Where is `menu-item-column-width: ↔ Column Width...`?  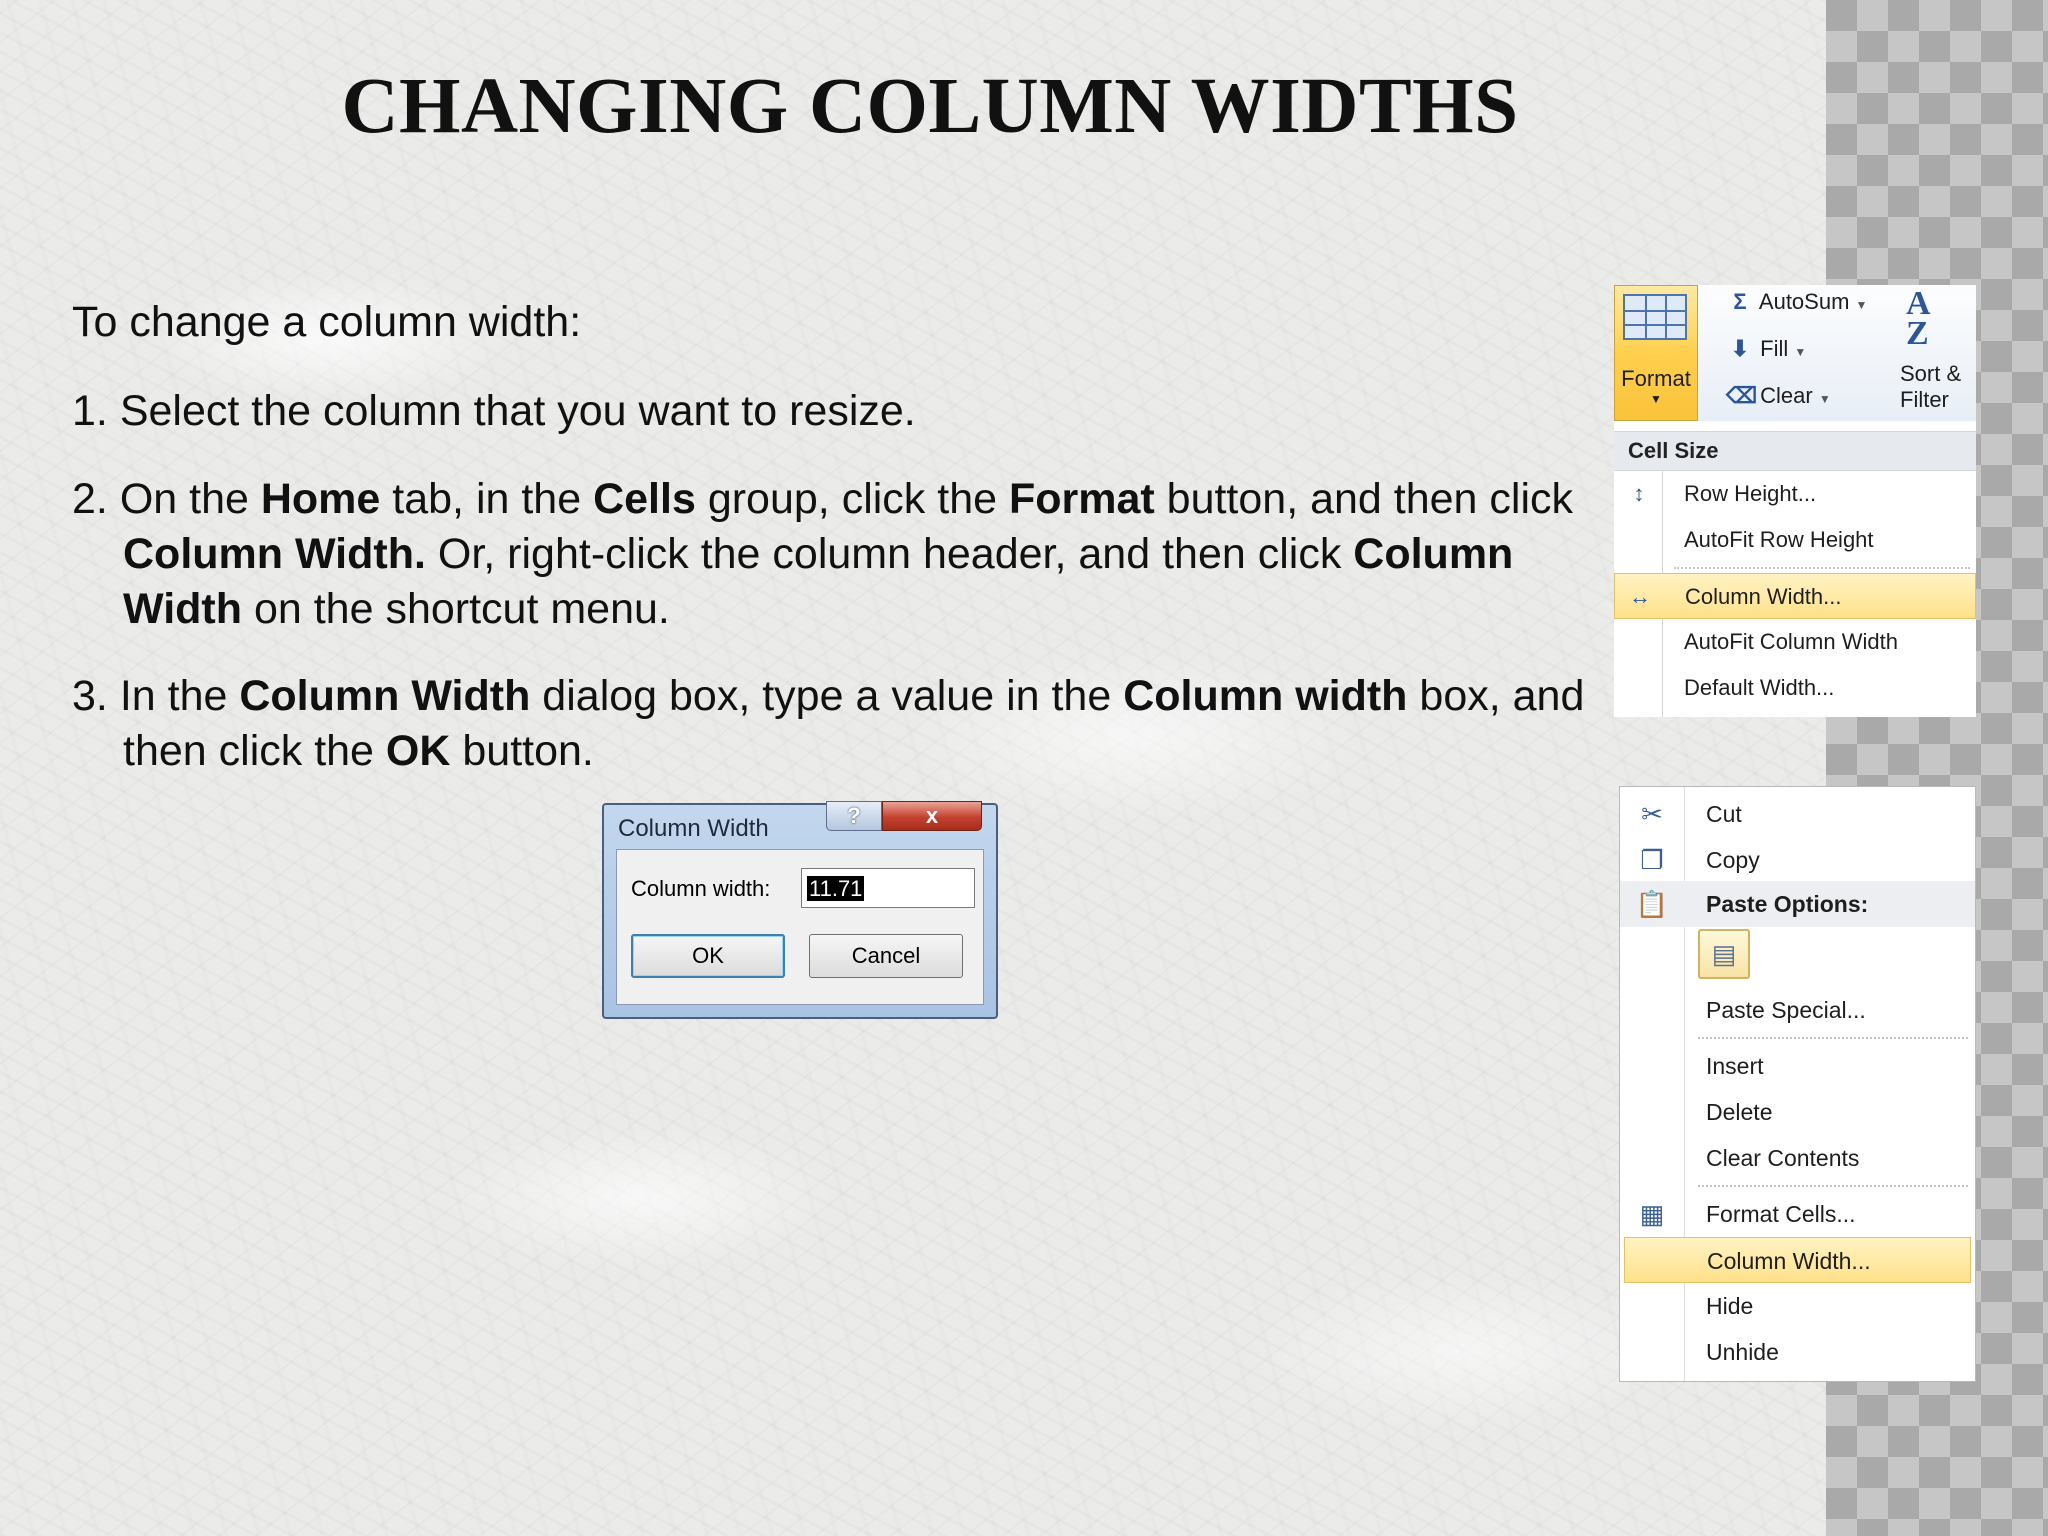 menu-item-column-width: ↔ Column Width... is located at coordinates (1795, 596).